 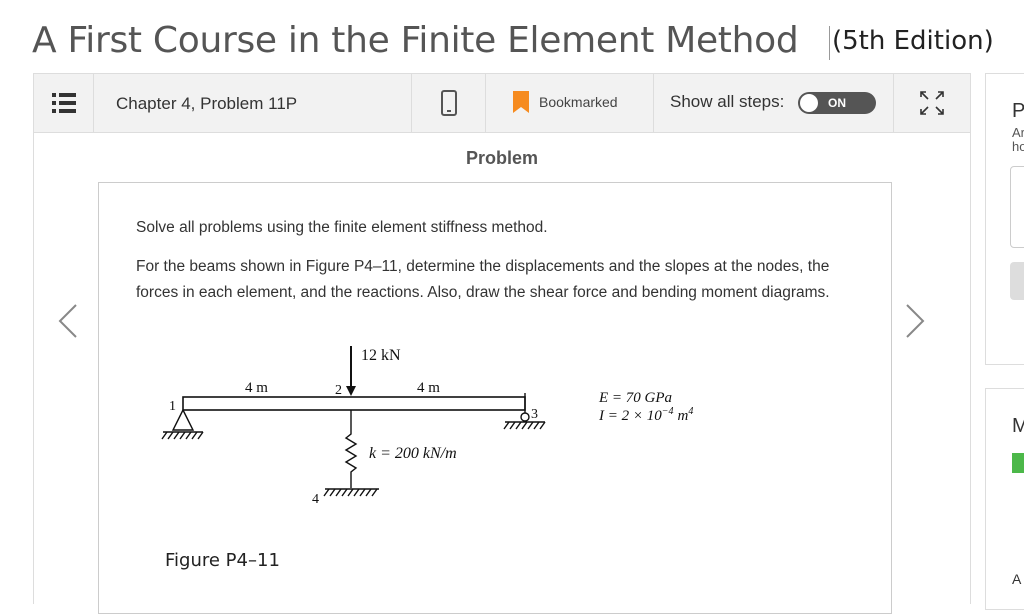 I want to click on list-icon, so click(x=64, y=103).